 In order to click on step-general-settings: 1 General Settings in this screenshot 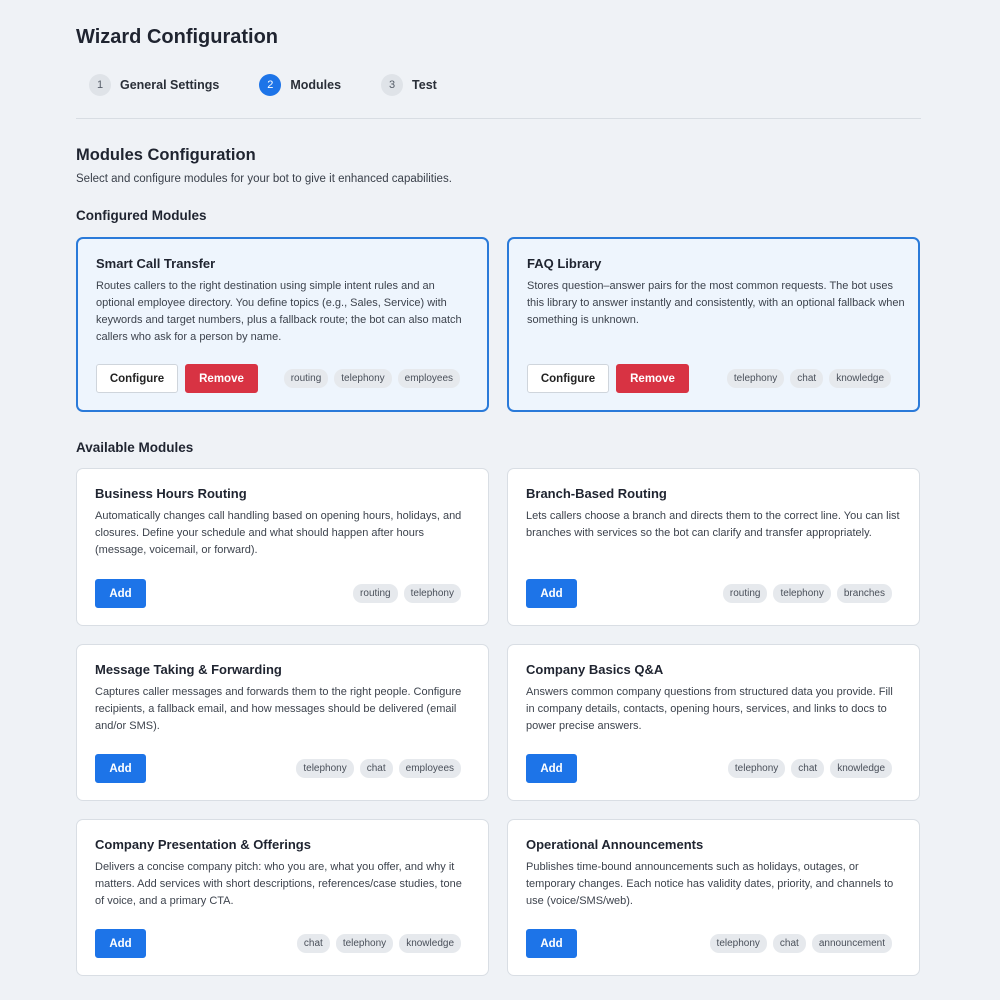, I will do `click(154, 85)`.